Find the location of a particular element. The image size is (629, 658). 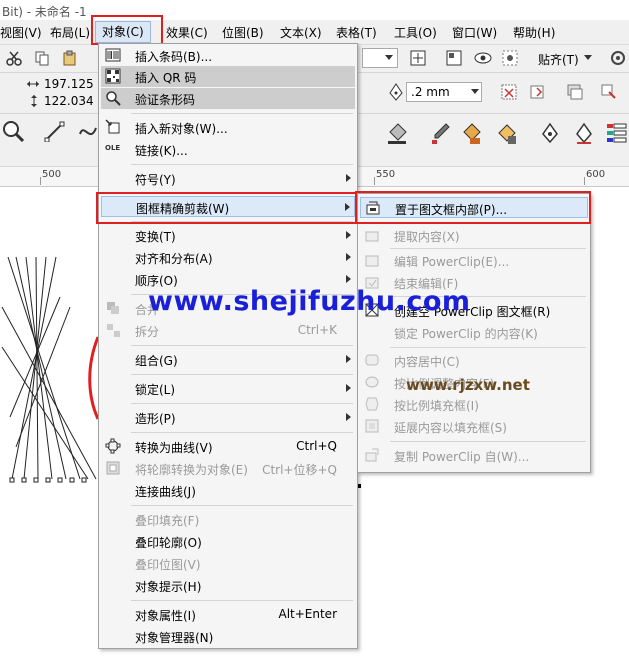

menu-item-object-manager: 对象管理器(N) is located at coordinates (228, 636).